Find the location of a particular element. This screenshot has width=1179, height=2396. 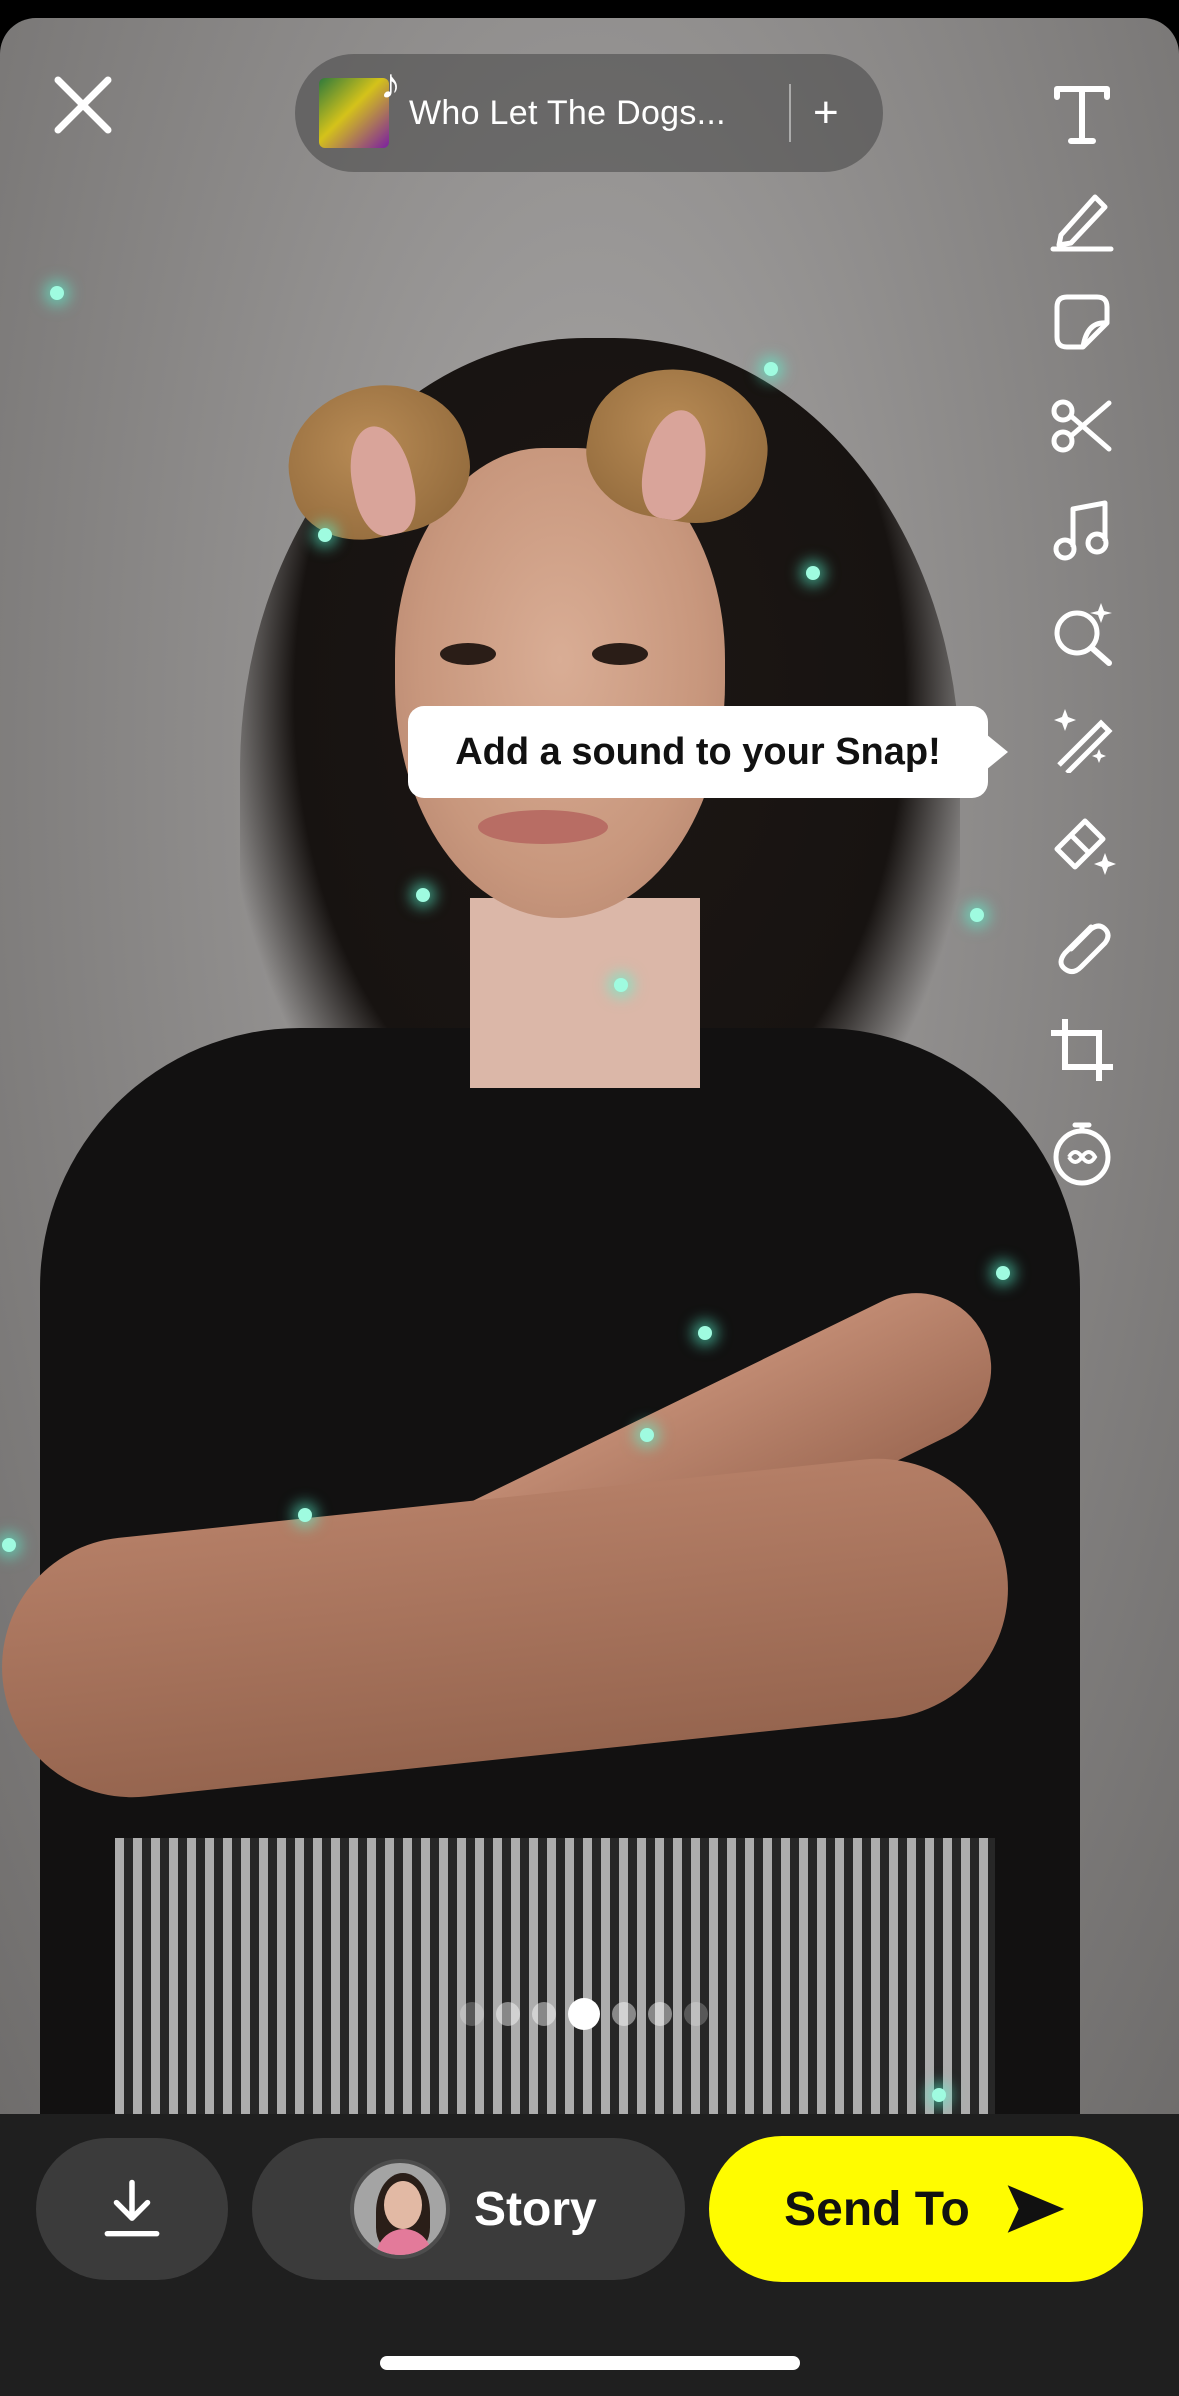

crop-tool-button is located at coordinates (1082, 1050).